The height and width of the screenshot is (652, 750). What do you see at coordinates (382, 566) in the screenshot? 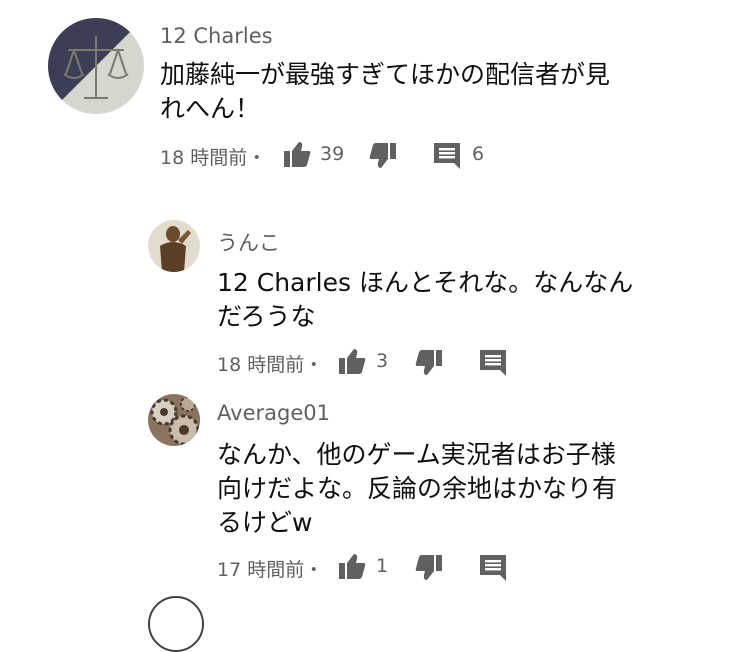
I see `like-count: 1` at bounding box center [382, 566].